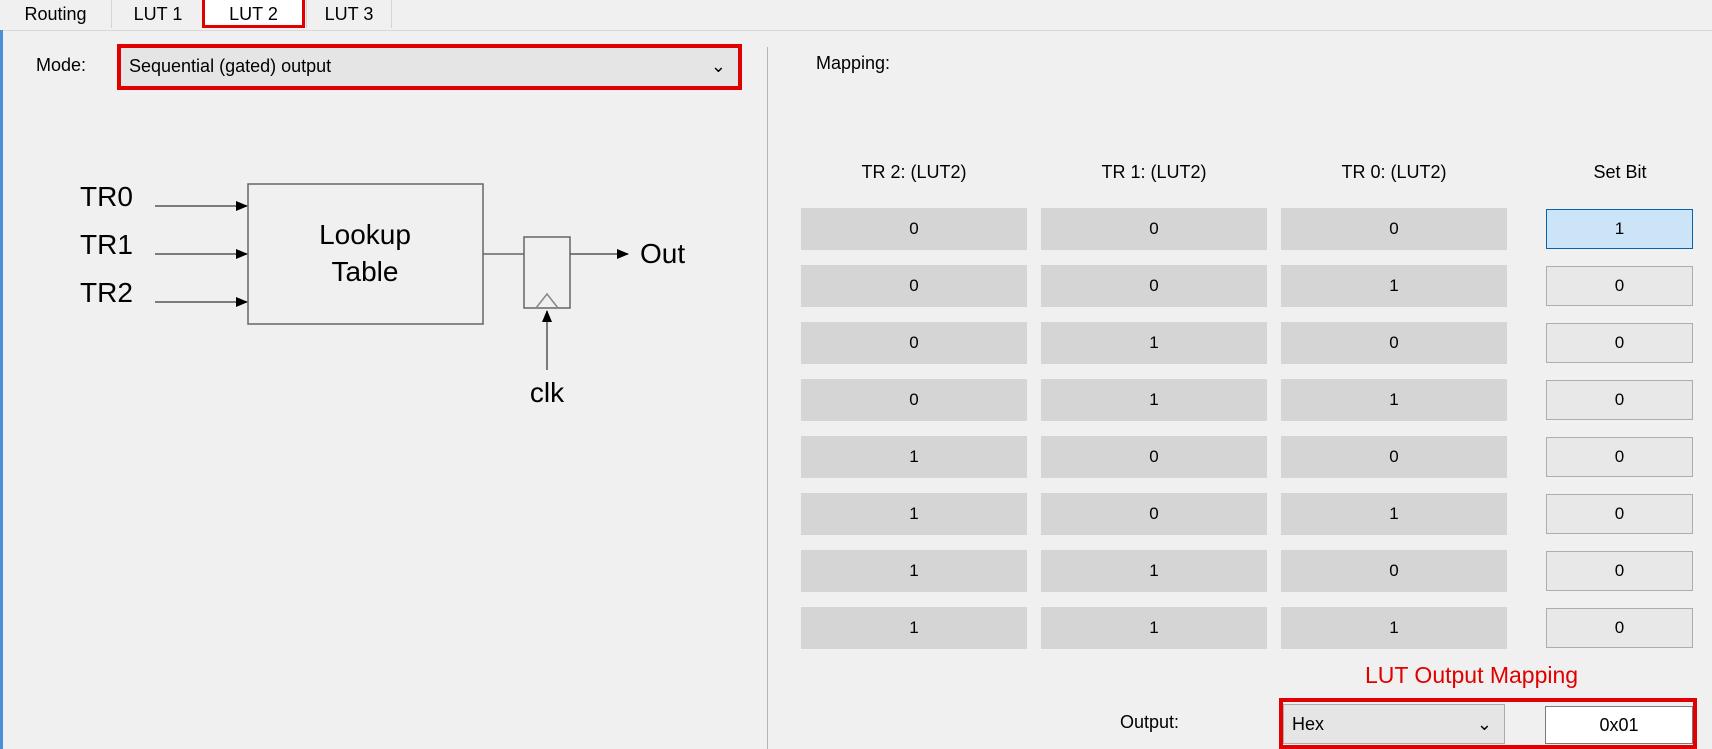 Image resolution: width=1712 pixels, height=749 pixels. Describe the element at coordinates (1472, 675) in the screenshot. I see `lut-output-mapping-annotation: LUT Output Mapping` at that location.